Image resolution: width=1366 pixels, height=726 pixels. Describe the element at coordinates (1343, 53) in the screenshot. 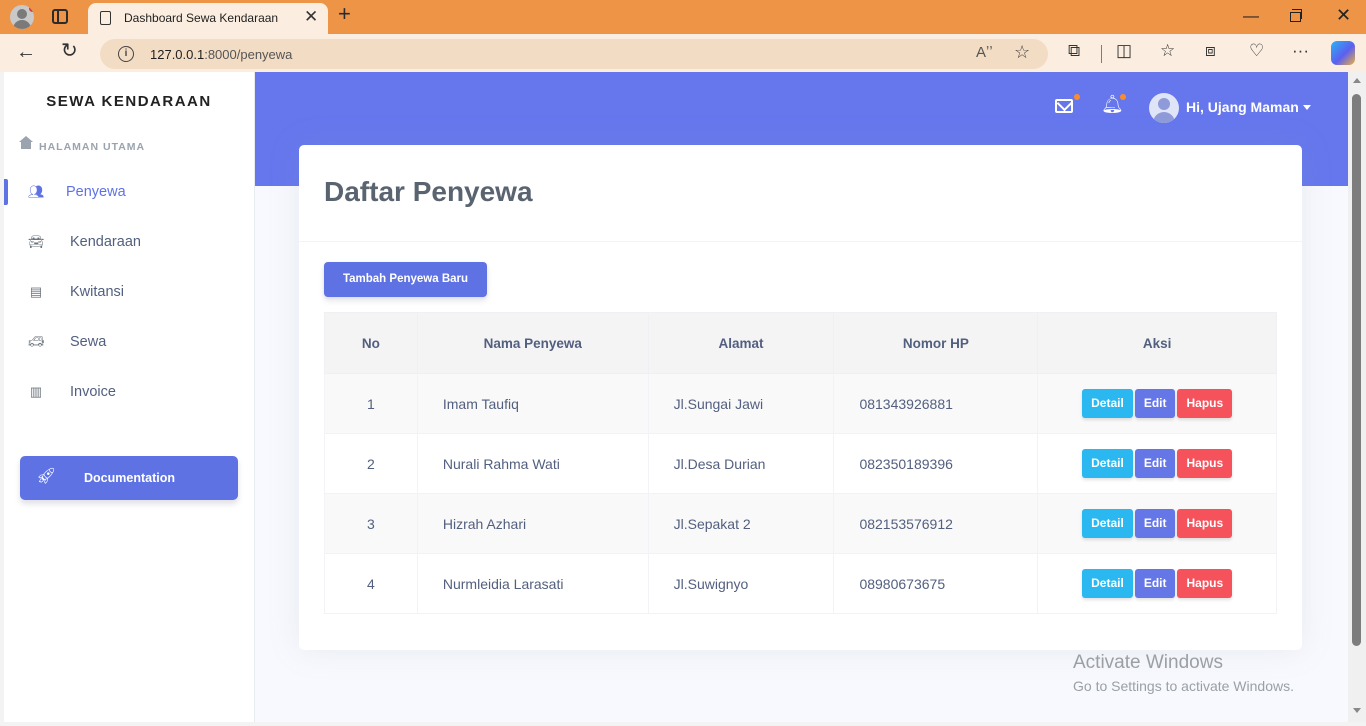

I see `copilot-icon` at that location.